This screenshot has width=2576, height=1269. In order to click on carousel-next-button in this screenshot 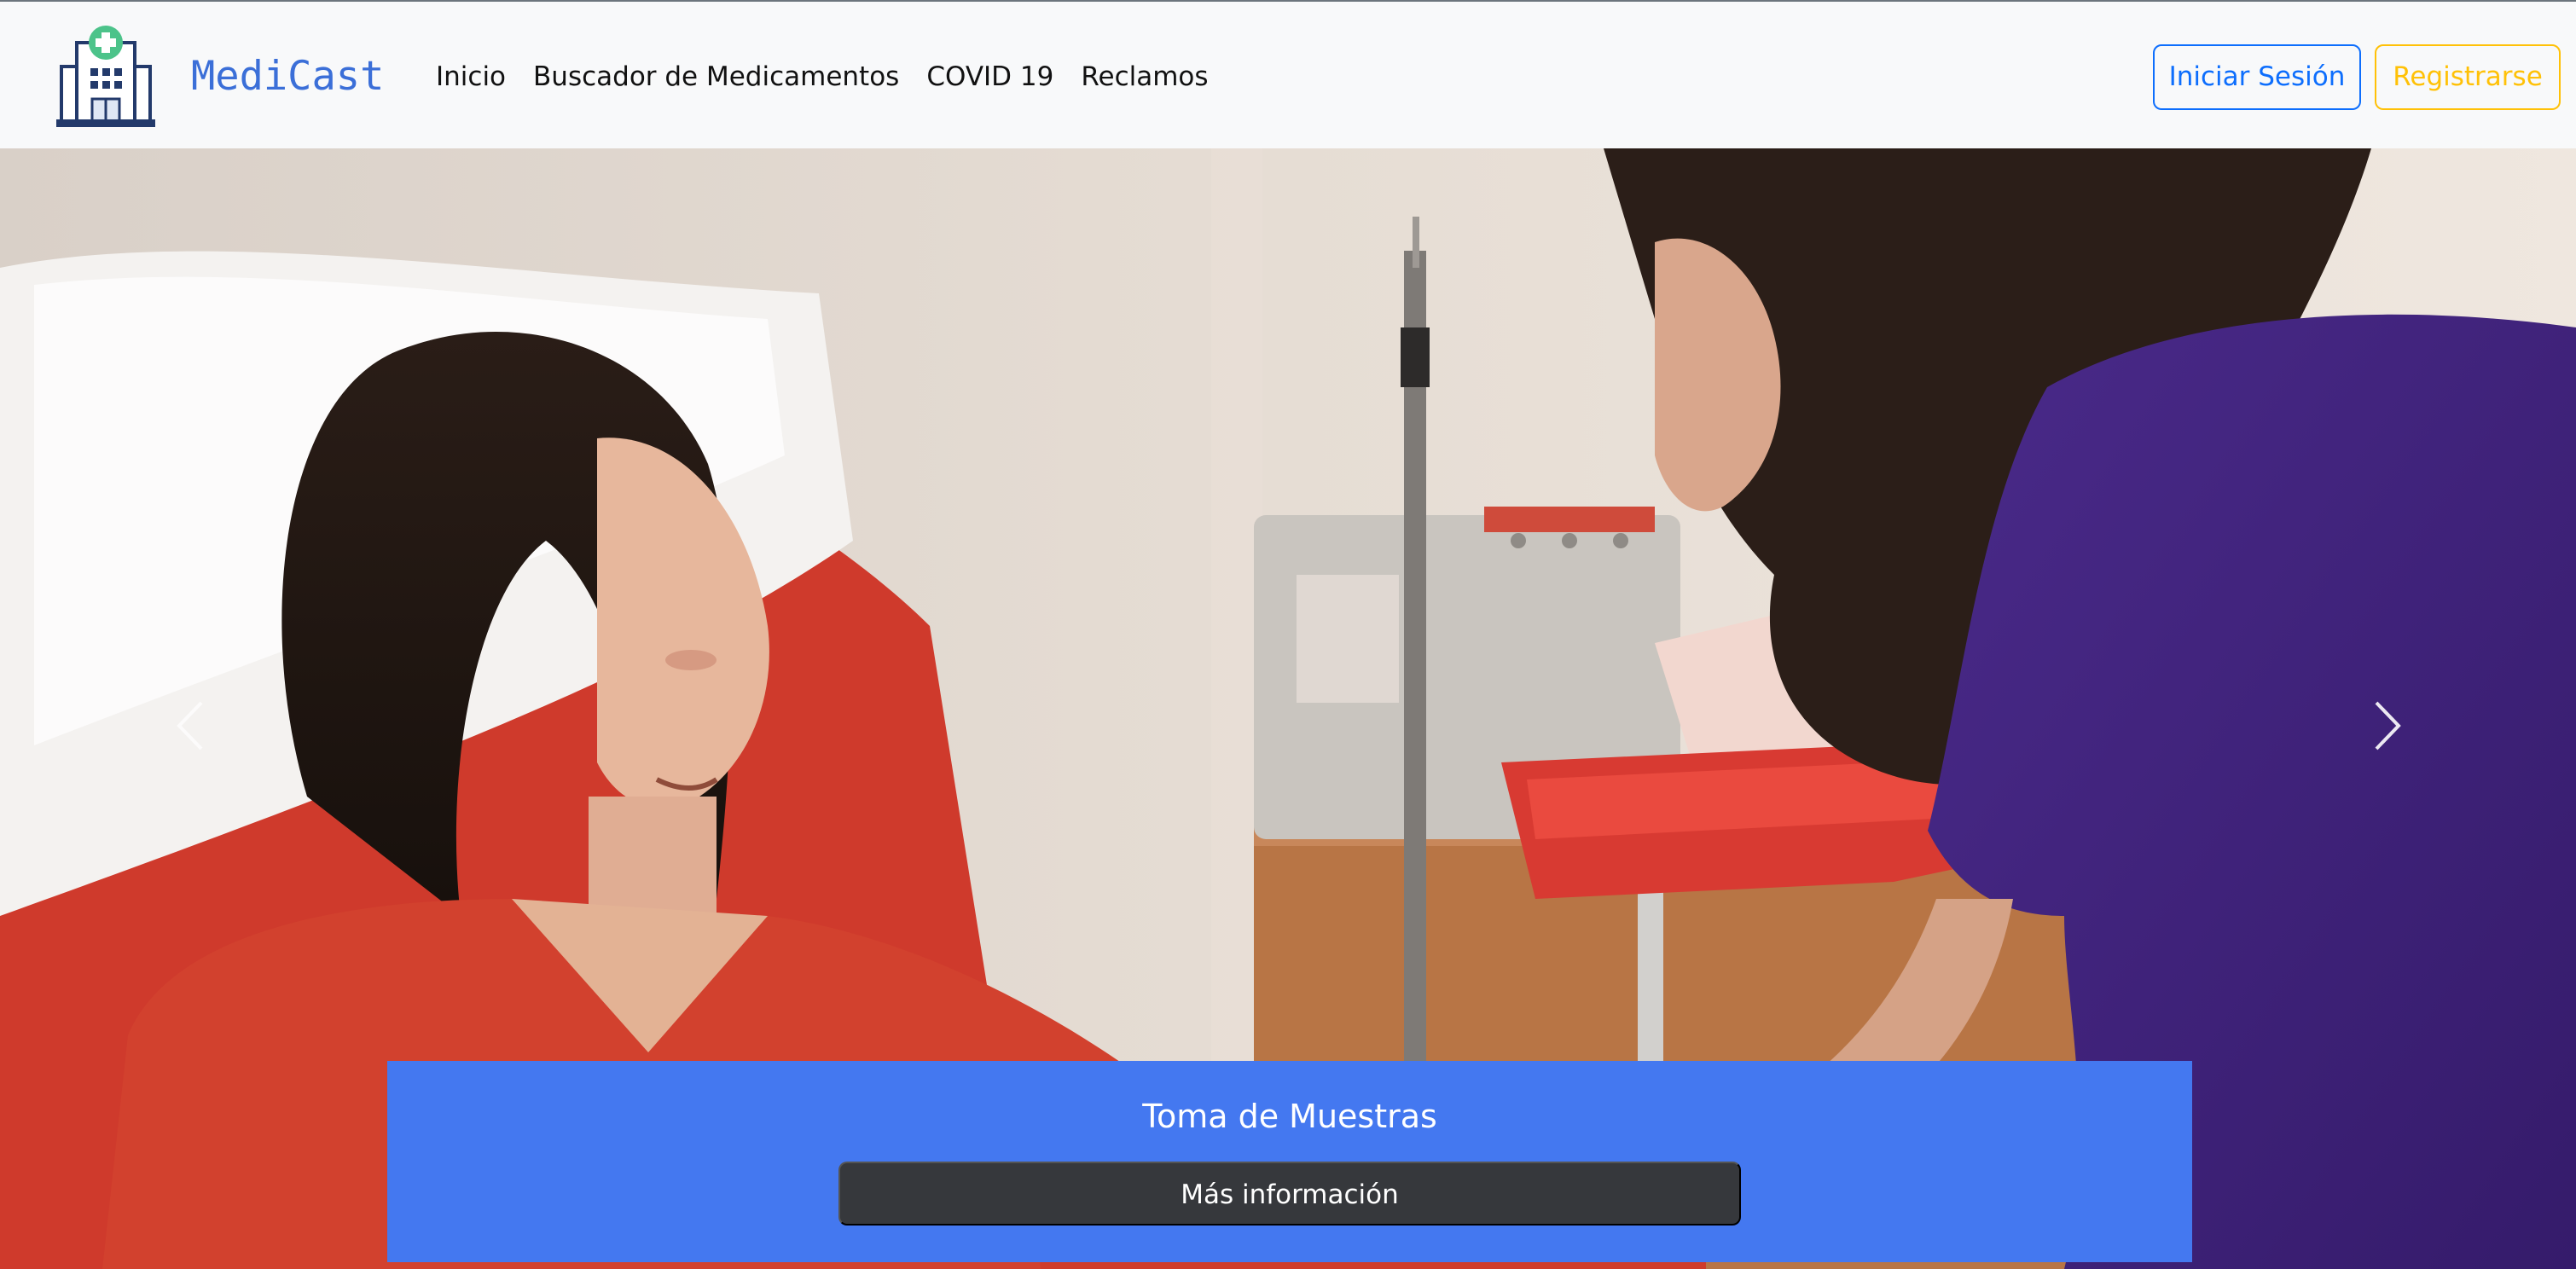, I will do `click(2385, 725)`.